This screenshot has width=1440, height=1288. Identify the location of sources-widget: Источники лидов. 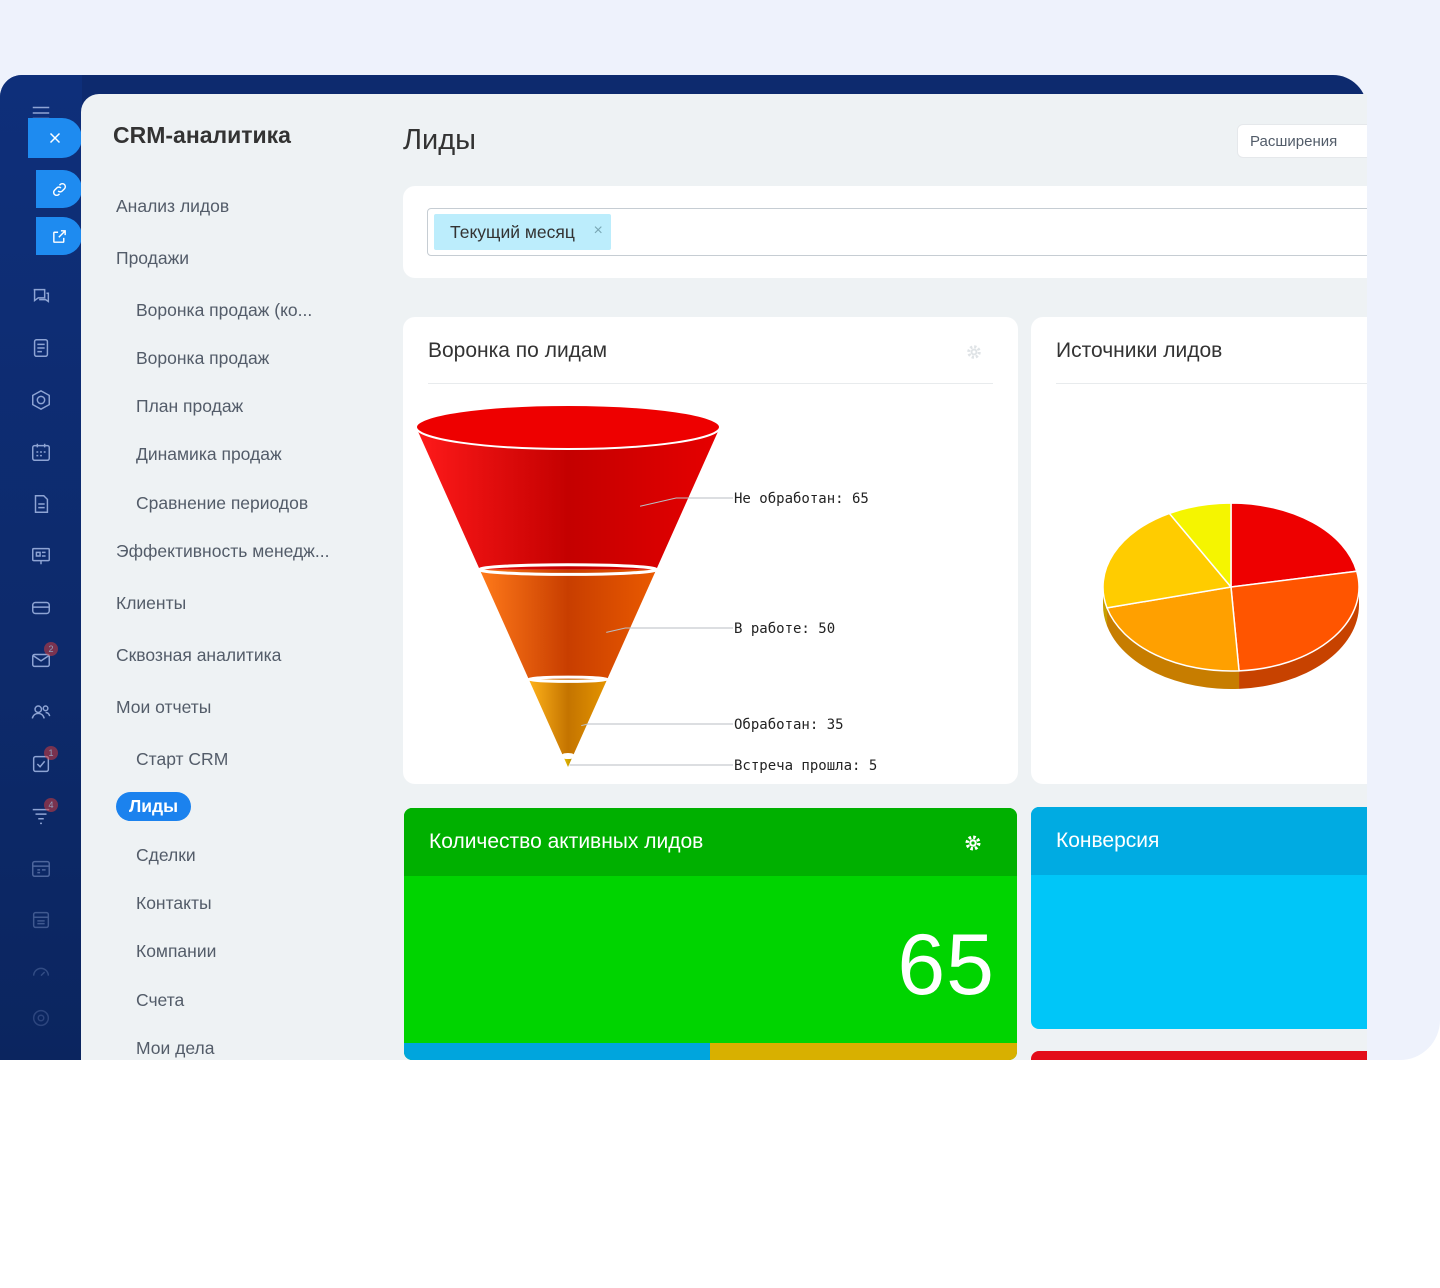
(1199, 550).